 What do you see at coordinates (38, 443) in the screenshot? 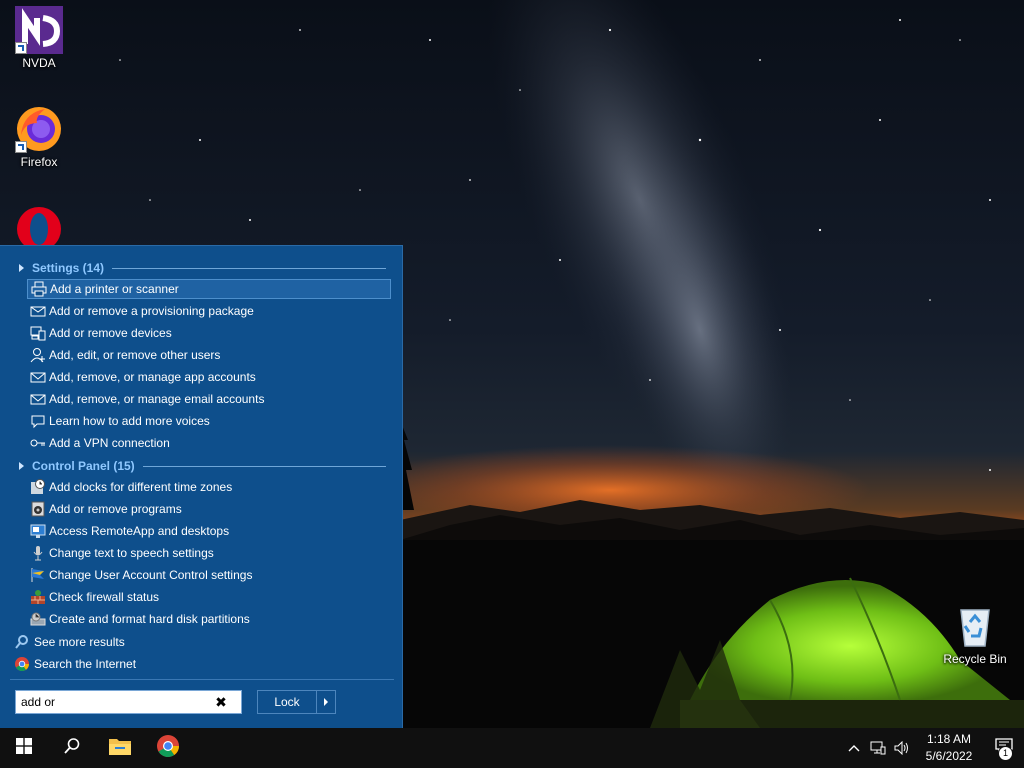
I see `vpn-icon` at bounding box center [38, 443].